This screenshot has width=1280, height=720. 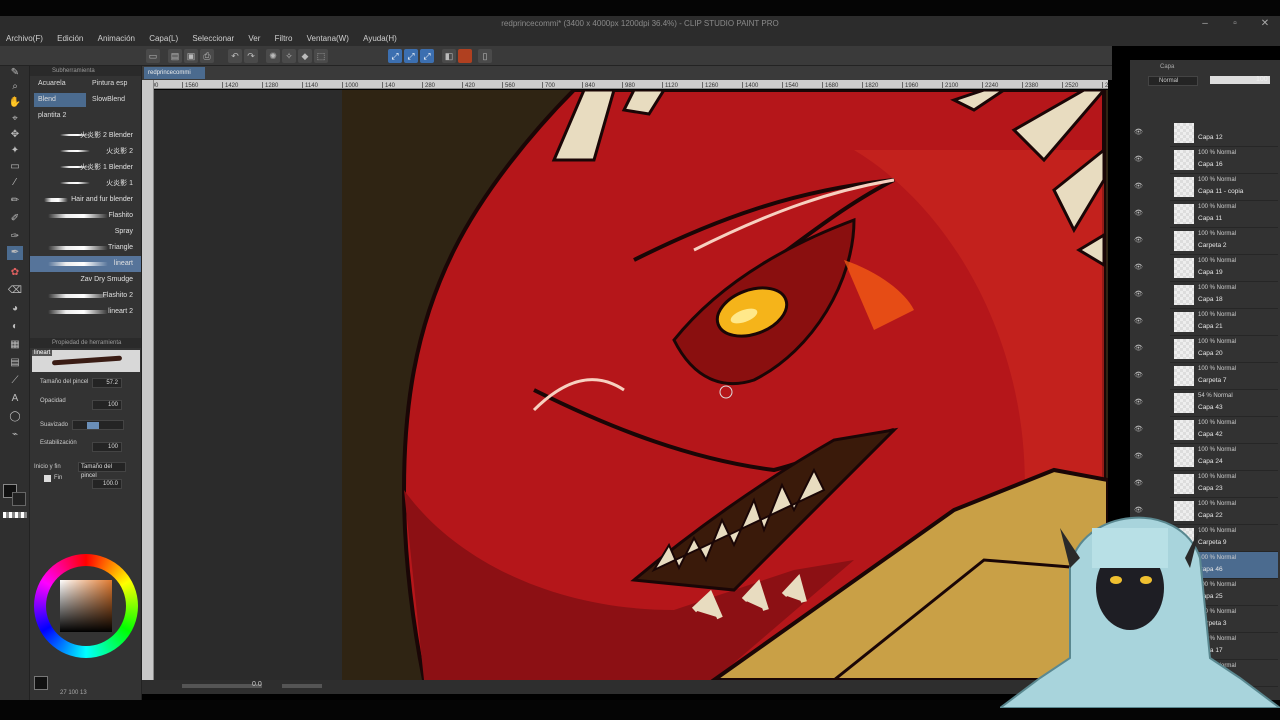 I want to click on menu-archivo: Archivo(F), so click(x=24, y=39).